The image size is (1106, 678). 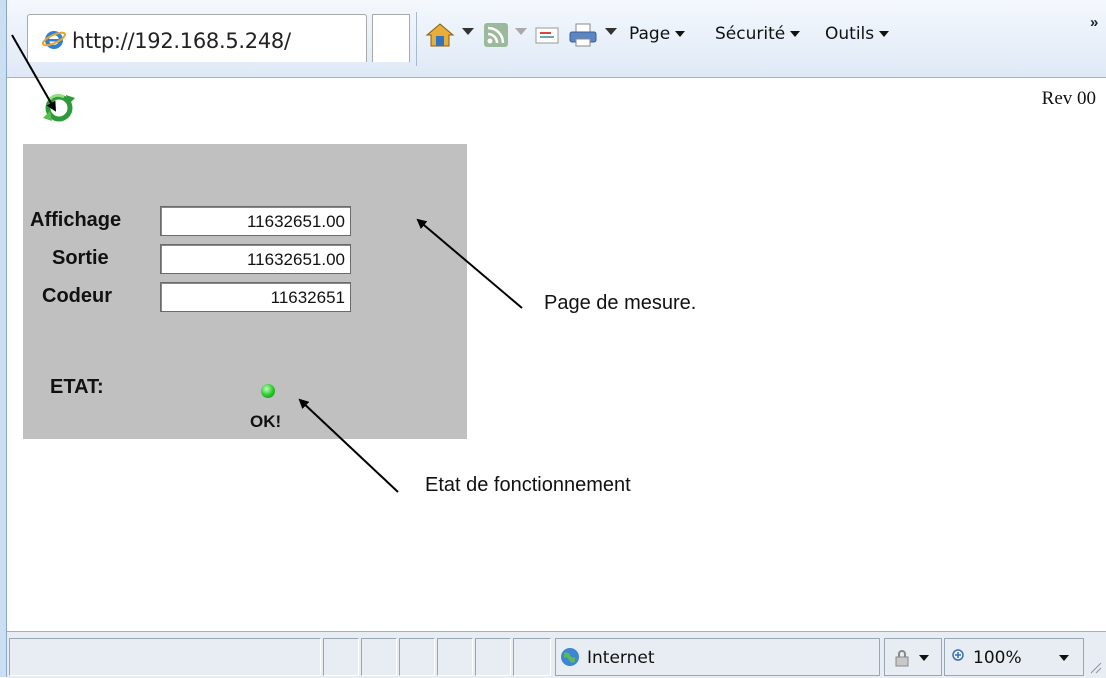 I want to click on toolbar-separator, so click(x=416, y=39).